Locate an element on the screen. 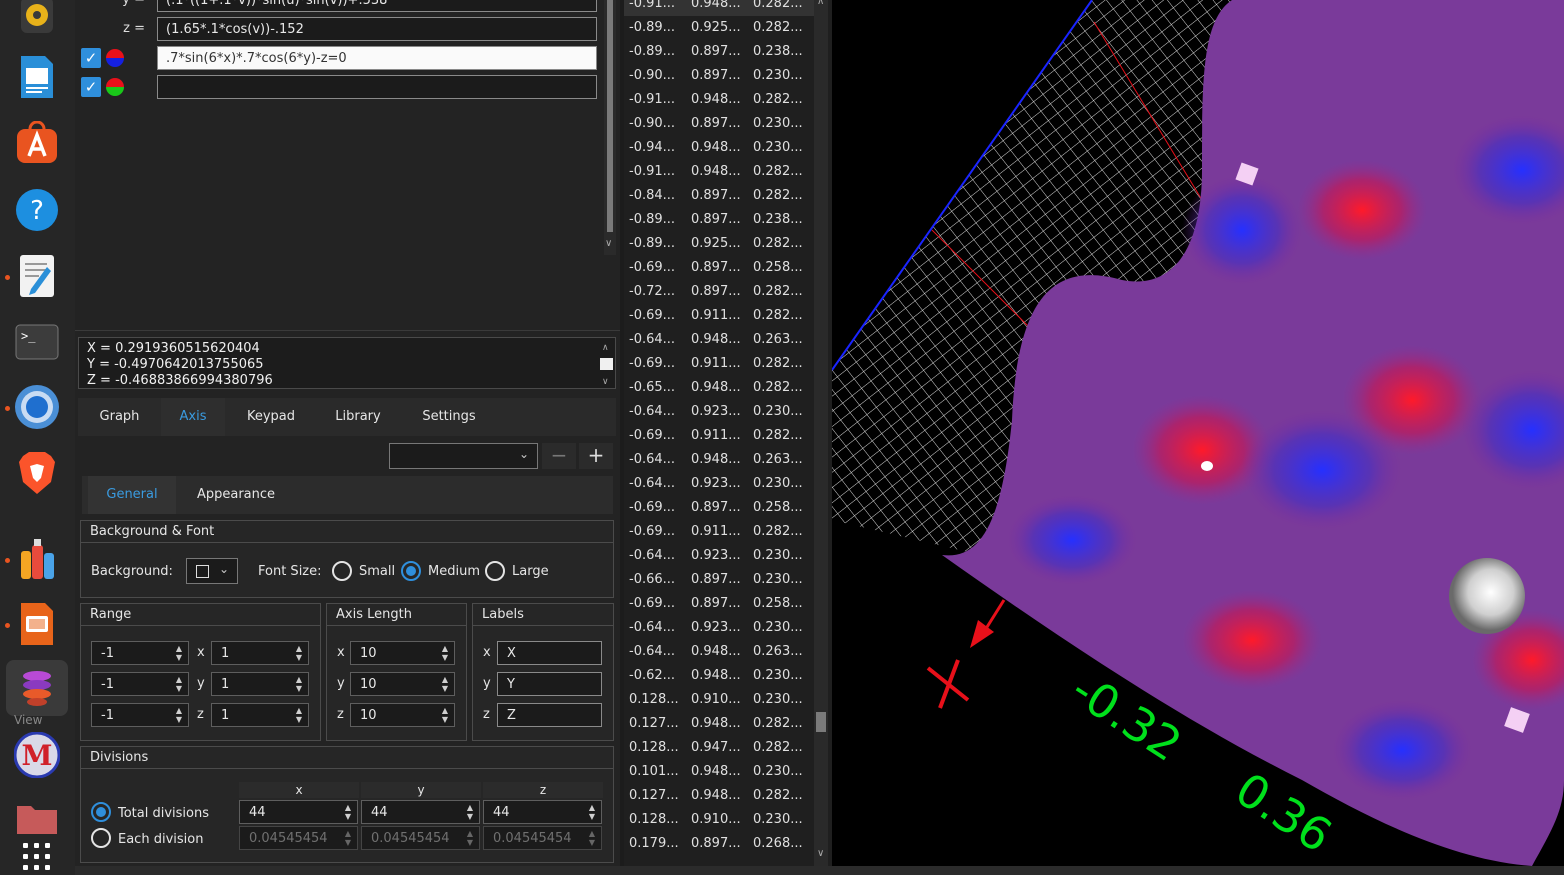  equation-input: (.1*((1+.1*v))*sin(u)*sin(v))+.538 is located at coordinates (377, 6).